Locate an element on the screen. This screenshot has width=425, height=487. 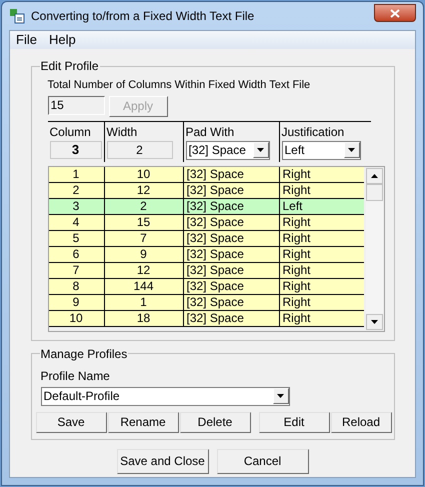
window-title: Converting to/from a Fixed Width Text File is located at coordinates (143, 16).